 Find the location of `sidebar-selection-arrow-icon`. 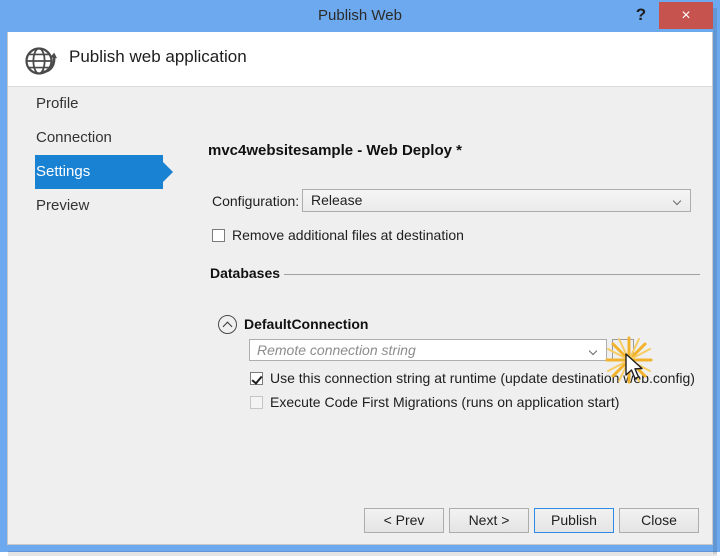

sidebar-selection-arrow-icon is located at coordinates (168, 172).